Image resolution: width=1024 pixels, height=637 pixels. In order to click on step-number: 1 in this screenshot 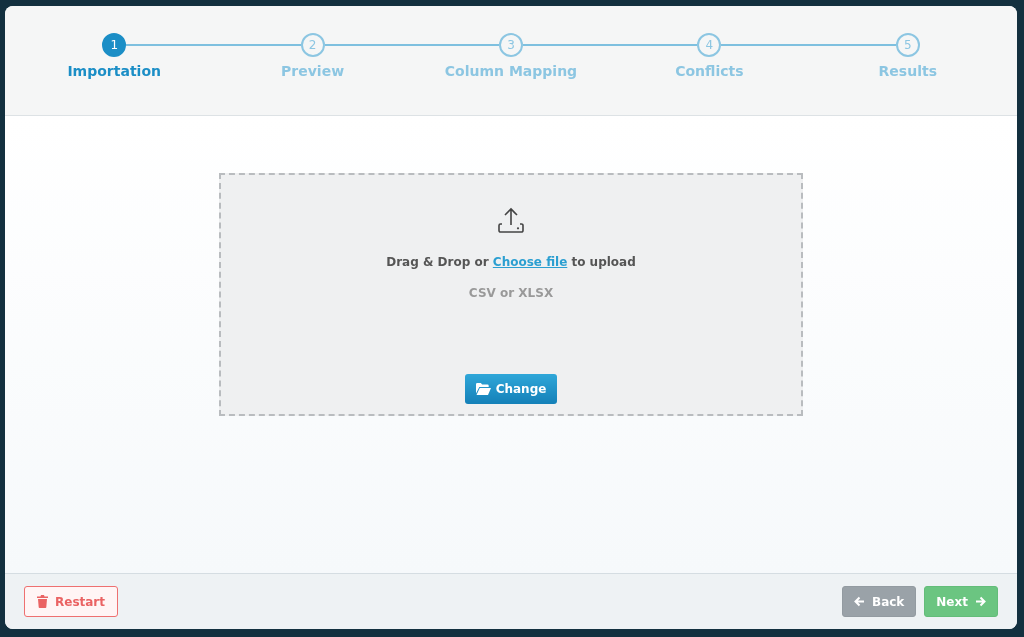, I will do `click(114, 45)`.